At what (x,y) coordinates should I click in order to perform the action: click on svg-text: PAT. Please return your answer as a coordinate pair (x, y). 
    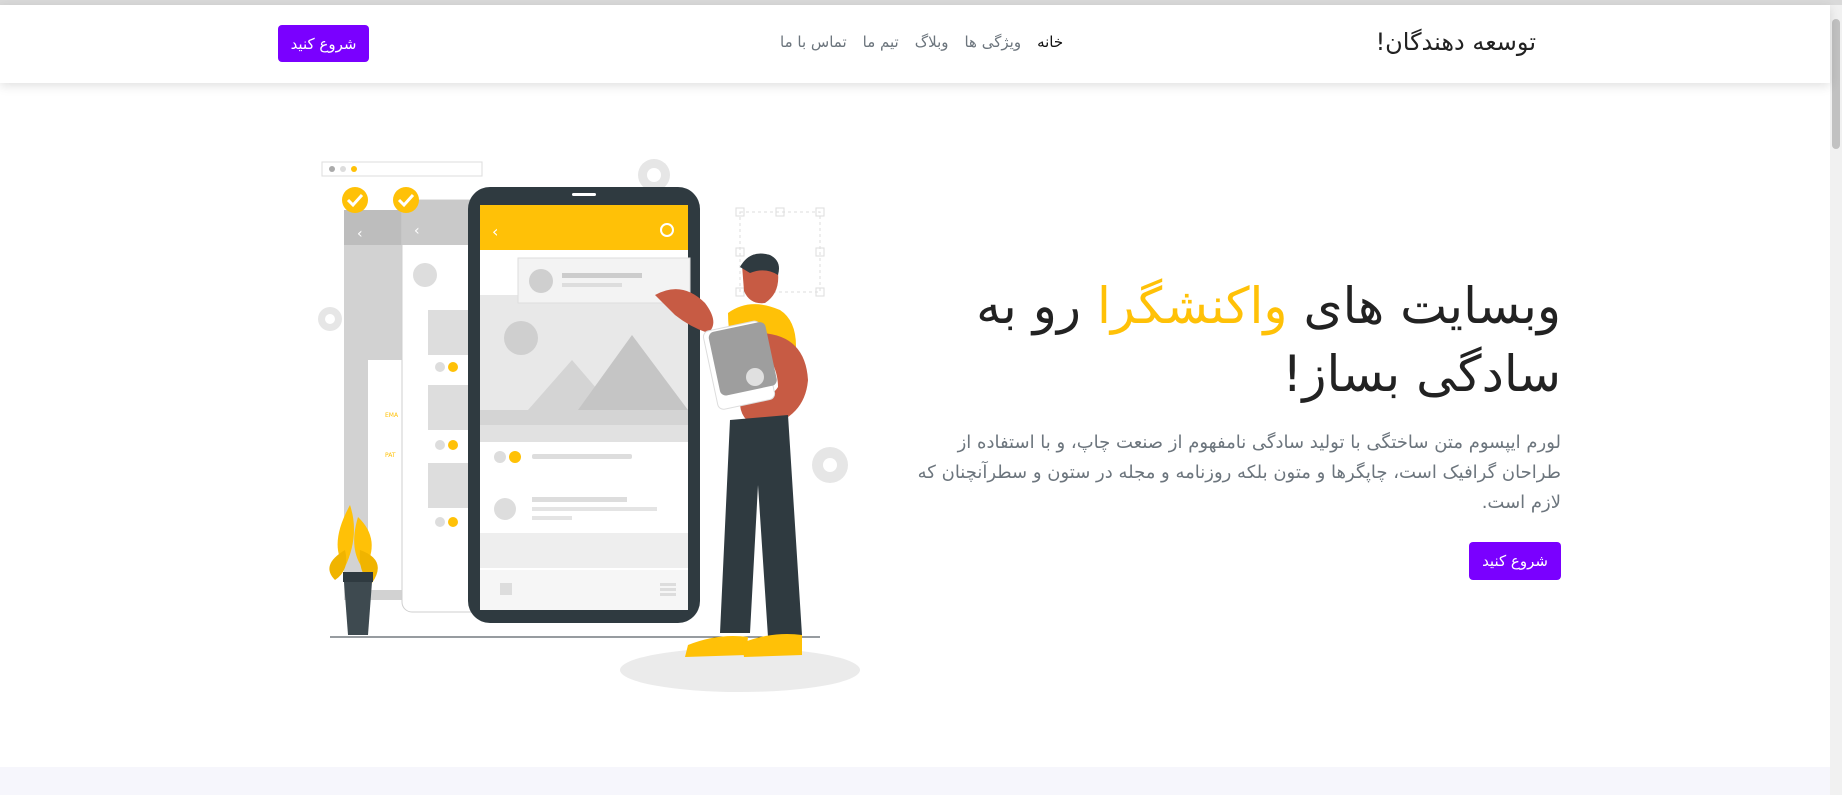
    Looking at the image, I should click on (390, 455).